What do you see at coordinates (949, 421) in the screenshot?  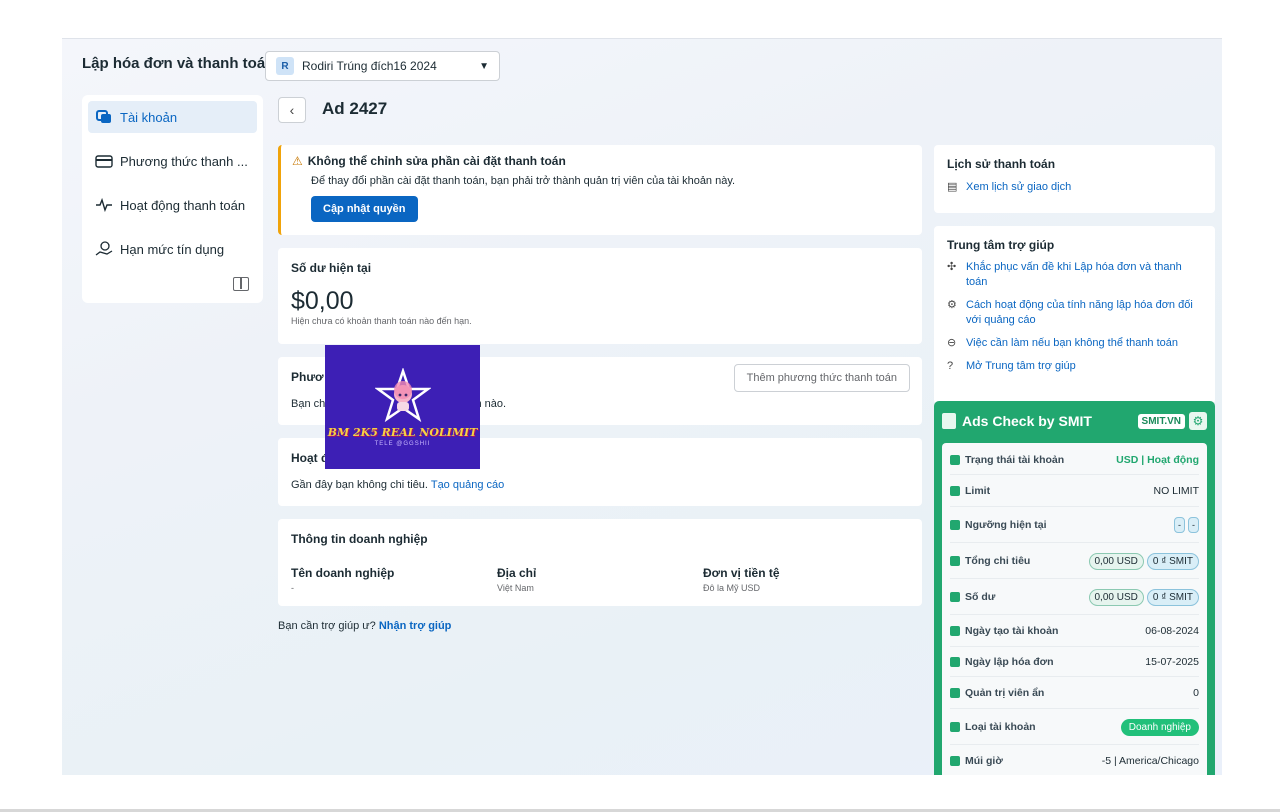 I see `smit-logo-icon` at bounding box center [949, 421].